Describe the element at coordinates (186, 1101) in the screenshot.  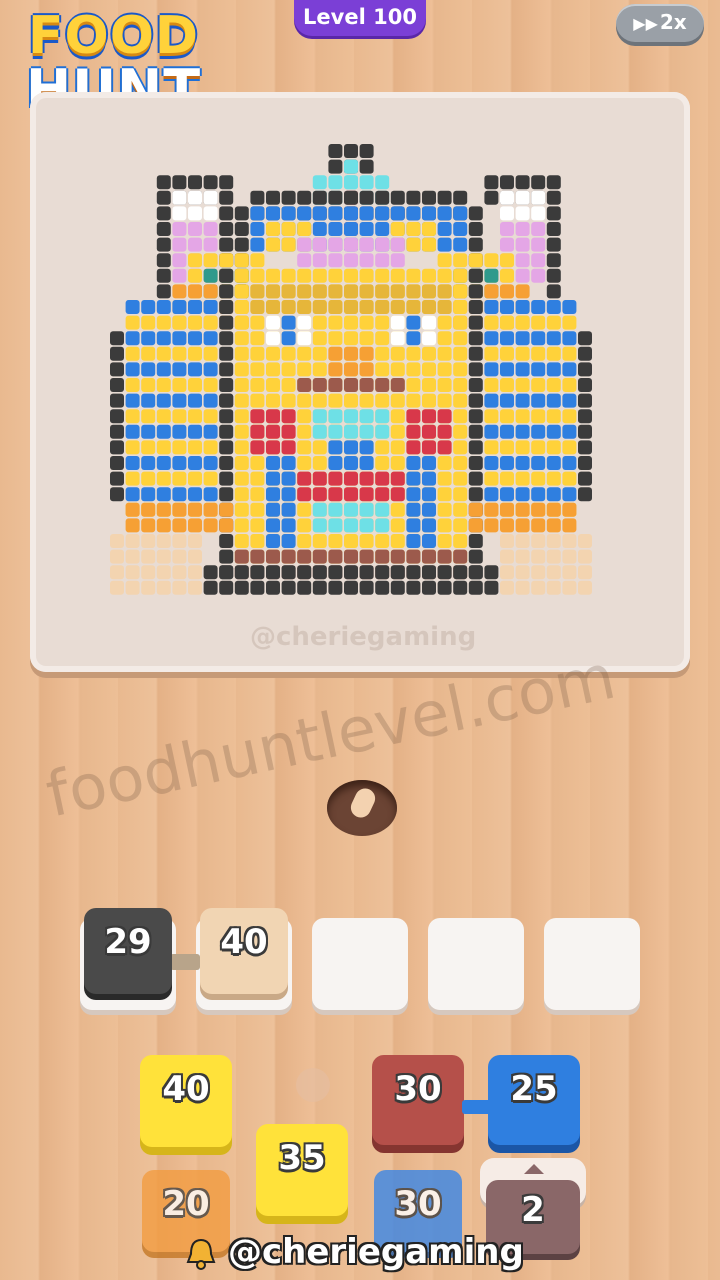
I see `tray-block-40: 40` at that location.